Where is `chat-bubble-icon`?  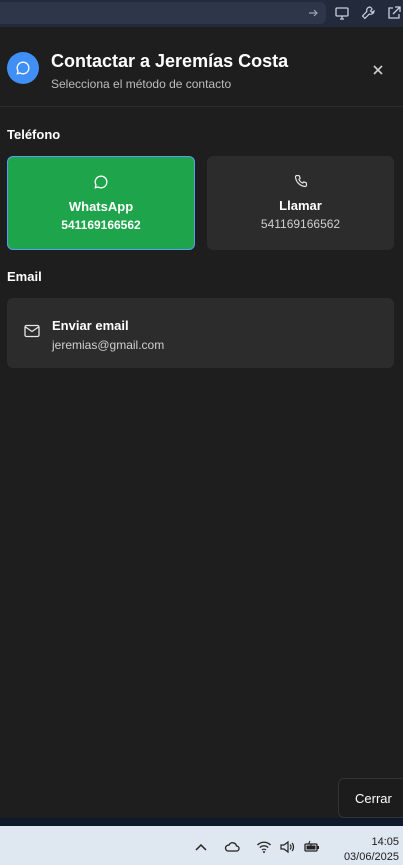 chat-bubble-icon is located at coordinates (23, 68).